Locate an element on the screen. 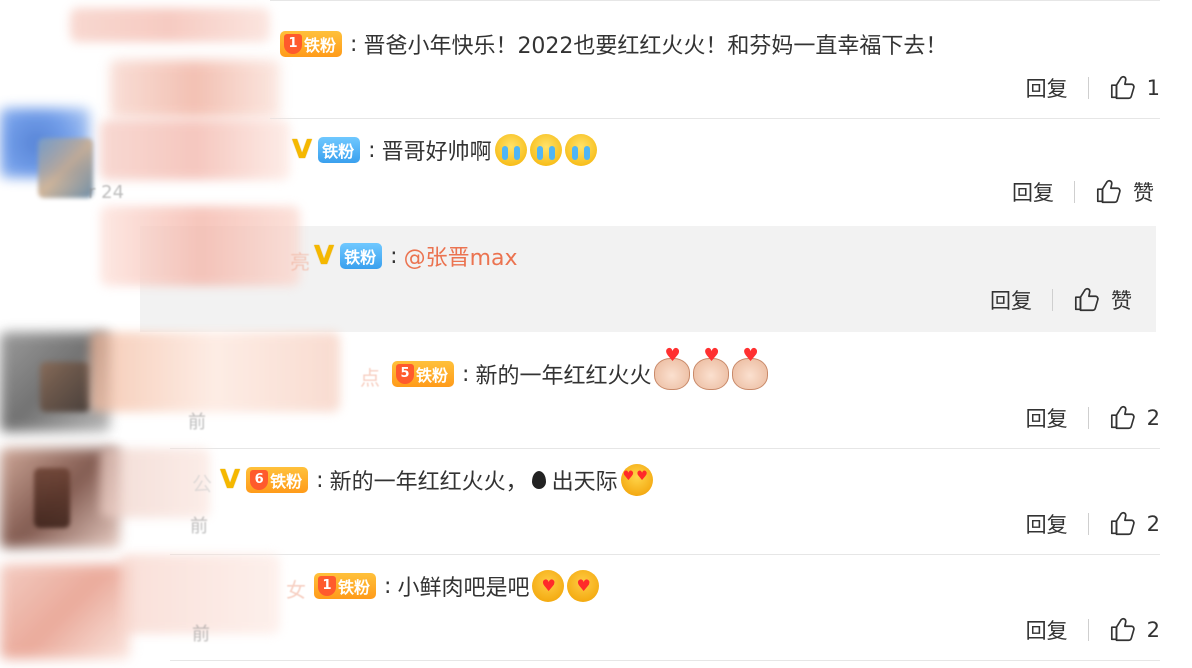  divider is located at coordinates (665, 660).